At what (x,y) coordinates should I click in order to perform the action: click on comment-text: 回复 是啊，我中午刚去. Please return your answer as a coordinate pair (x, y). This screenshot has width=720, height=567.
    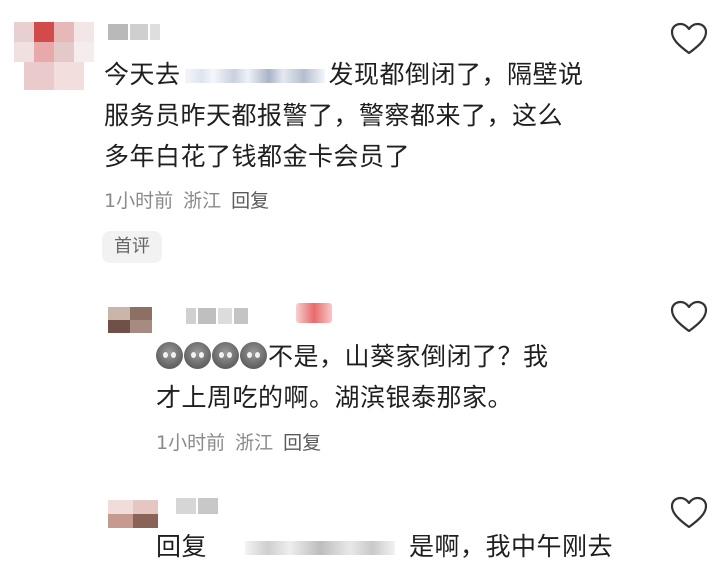
    Looking at the image, I should click on (385, 546).